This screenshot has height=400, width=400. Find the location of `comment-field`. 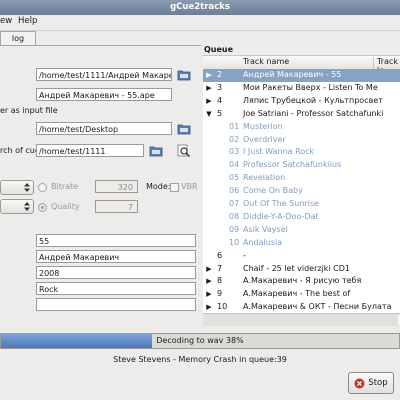

comment-field is located at coordinates (116, 304).